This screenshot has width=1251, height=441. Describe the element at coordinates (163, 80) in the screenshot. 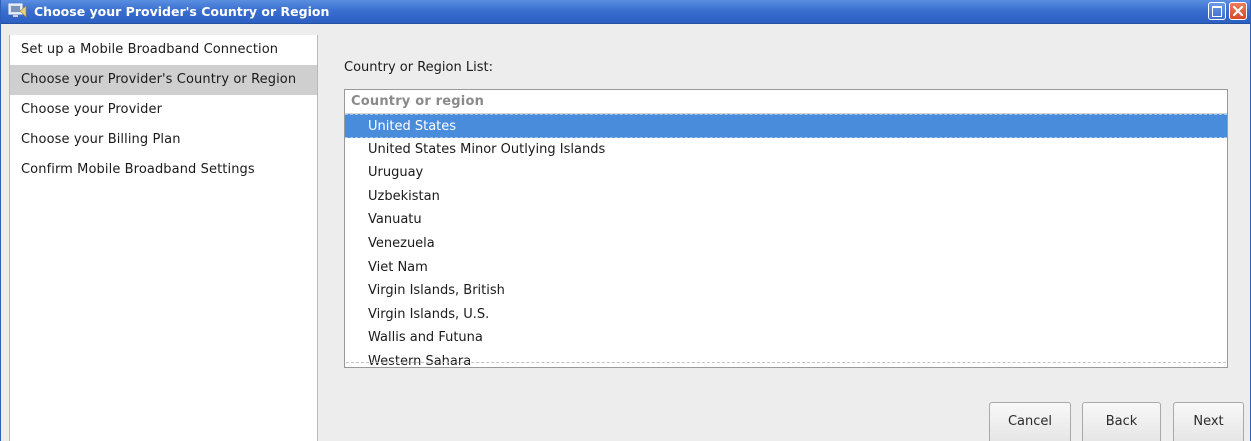

I see `sidebar-step: Choose your Provider's Country or Region` at that location.